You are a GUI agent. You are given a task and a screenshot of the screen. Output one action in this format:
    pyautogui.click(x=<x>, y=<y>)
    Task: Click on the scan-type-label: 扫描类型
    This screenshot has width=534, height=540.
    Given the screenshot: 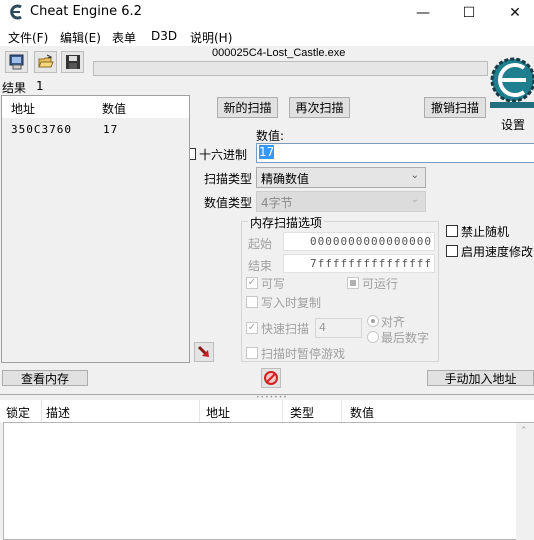 What is the action you would take?
    pyautogui.click(x=228, y=179)
    